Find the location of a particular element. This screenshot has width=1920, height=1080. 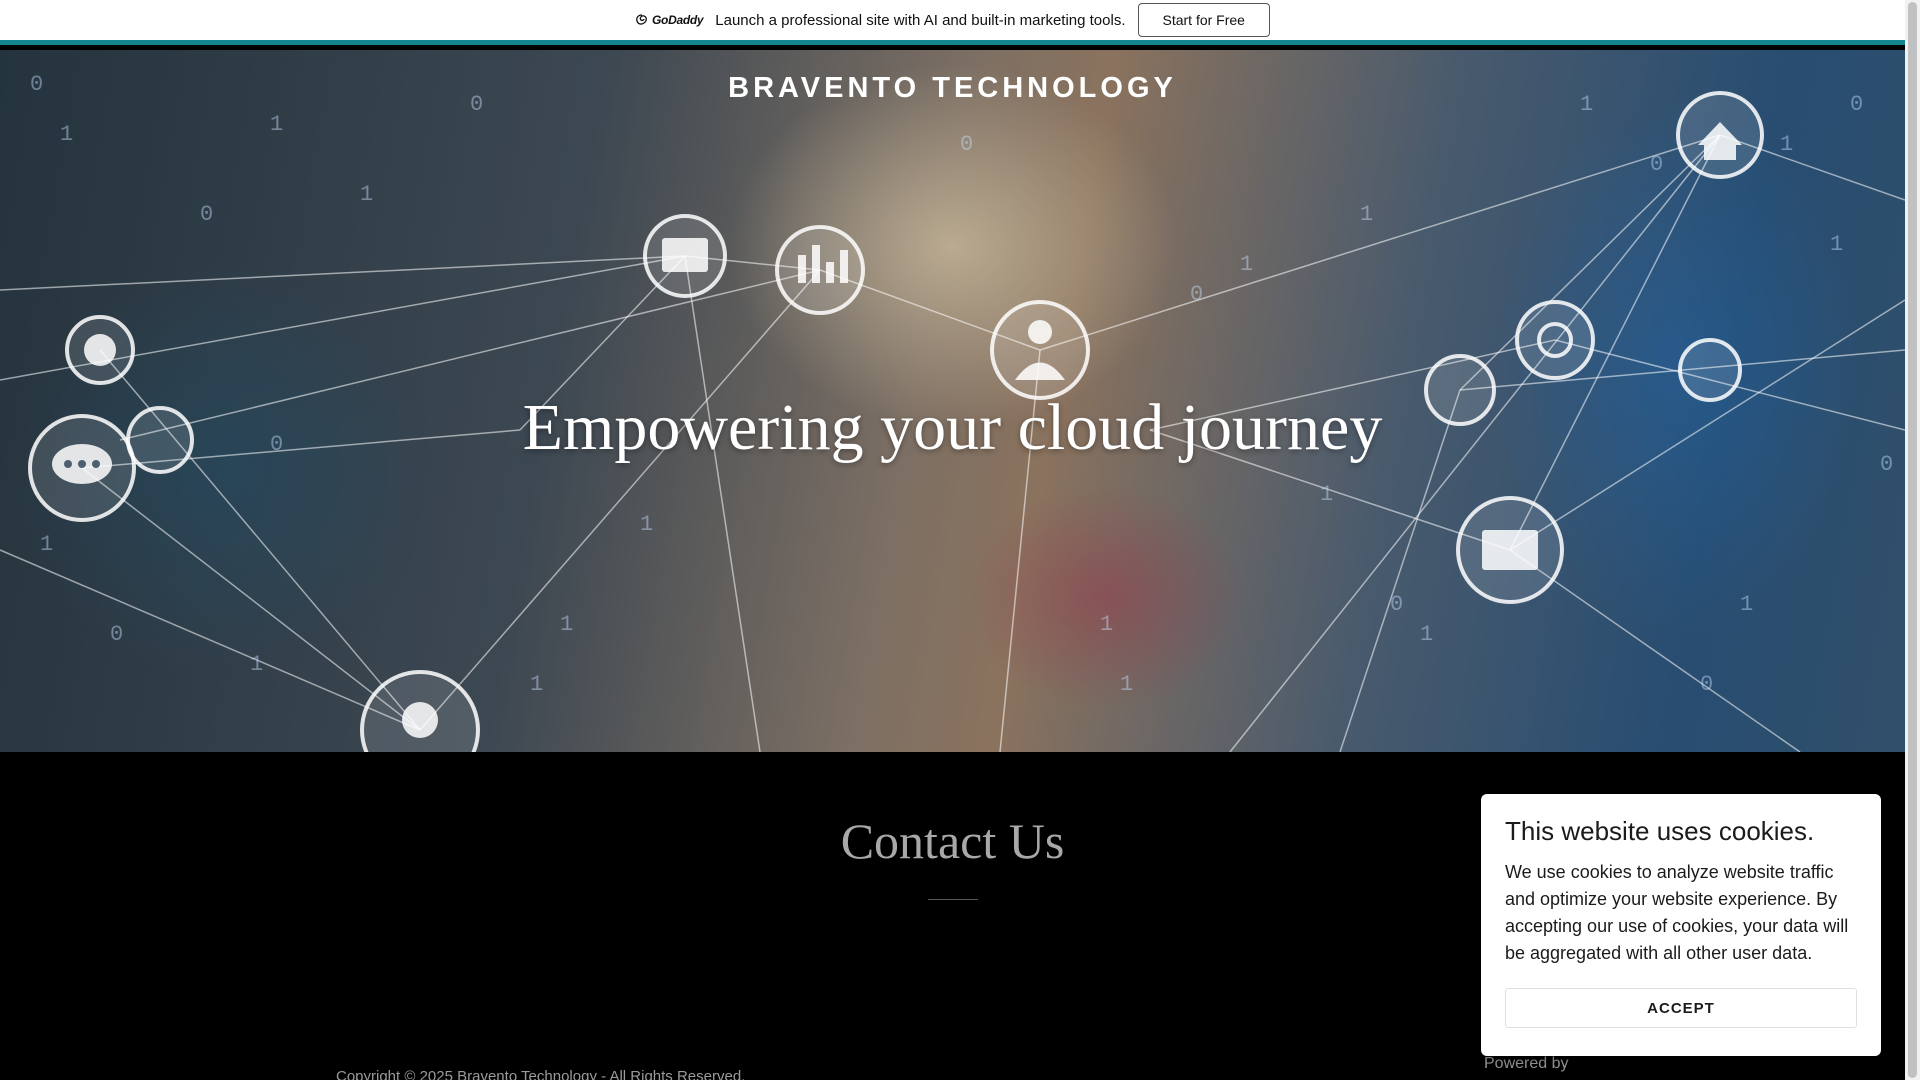

scrollbar-thumb is located at coordinates (1912, 540).